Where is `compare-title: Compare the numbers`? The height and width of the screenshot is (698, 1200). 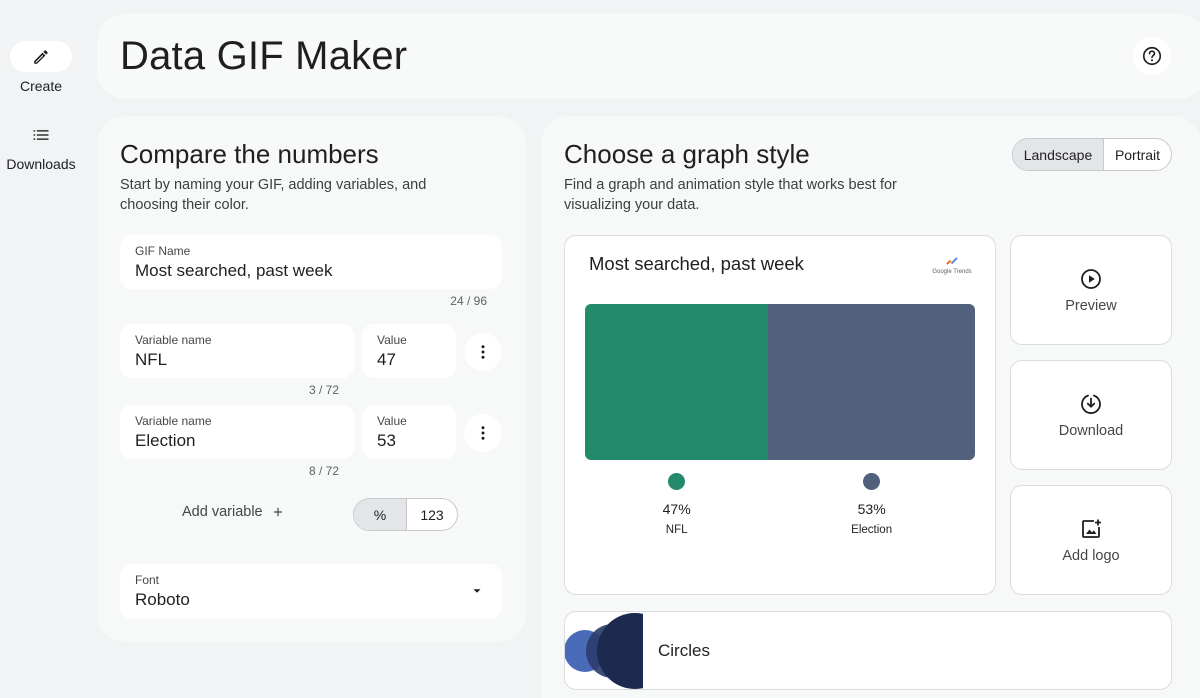 compare-title: Compare the numbers is located at coordinates (249, 154).